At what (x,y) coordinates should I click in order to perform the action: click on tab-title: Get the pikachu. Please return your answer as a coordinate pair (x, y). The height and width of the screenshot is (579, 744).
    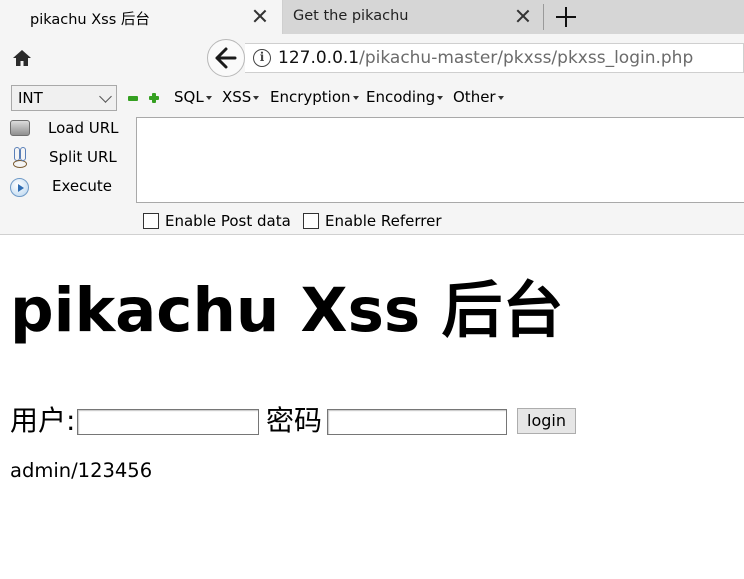
    Looking at the image, I should click on (351, 16).